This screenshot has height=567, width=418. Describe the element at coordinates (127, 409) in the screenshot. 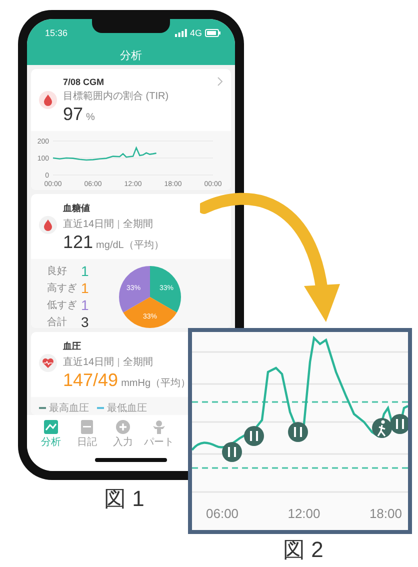

I see `legend-label: 最低血圧` at that location.